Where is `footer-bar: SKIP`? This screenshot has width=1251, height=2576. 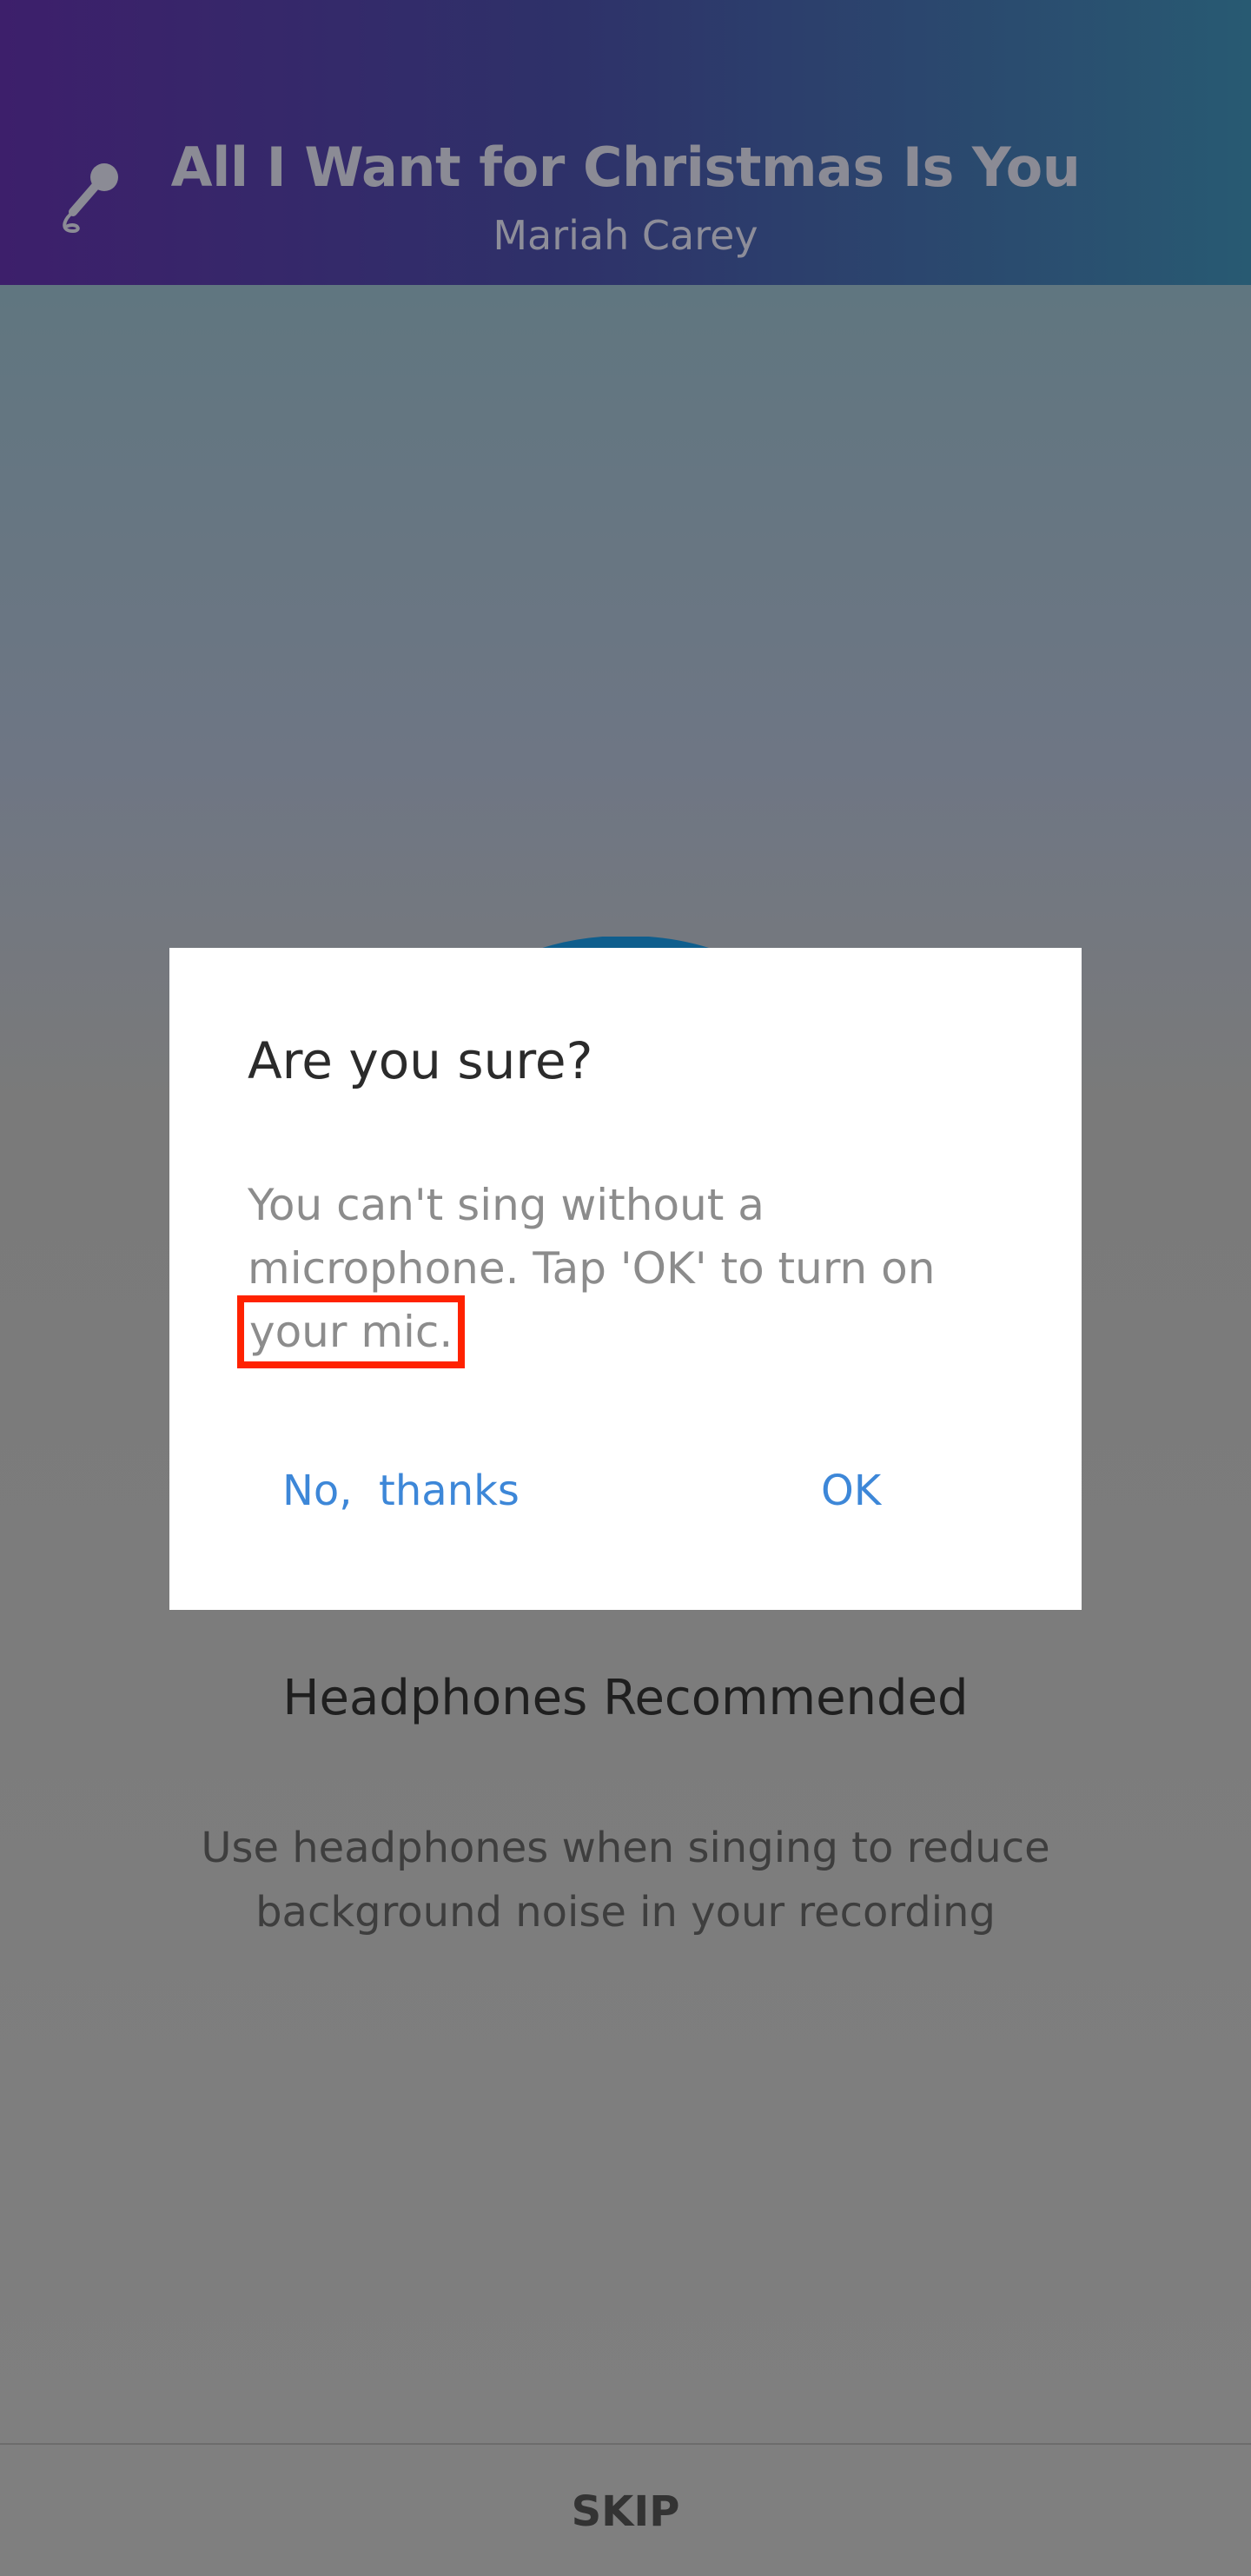 footer-bar: SKIP is located at coordinates (625, 2509).